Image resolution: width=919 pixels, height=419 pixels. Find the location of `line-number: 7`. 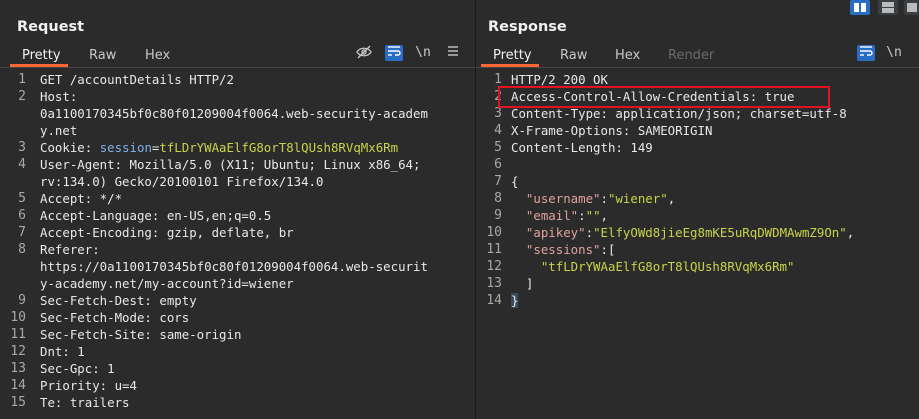

line-number: 7 is located at coordinates (498, 181).